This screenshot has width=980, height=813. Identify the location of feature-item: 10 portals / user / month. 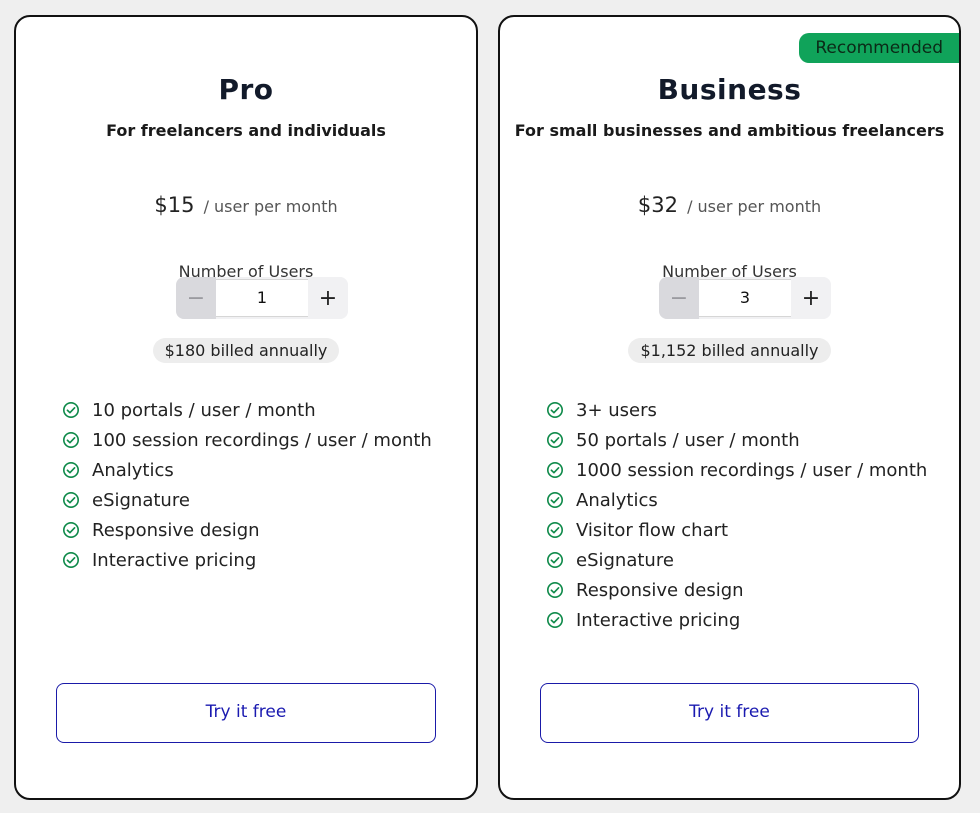
(247, 410).